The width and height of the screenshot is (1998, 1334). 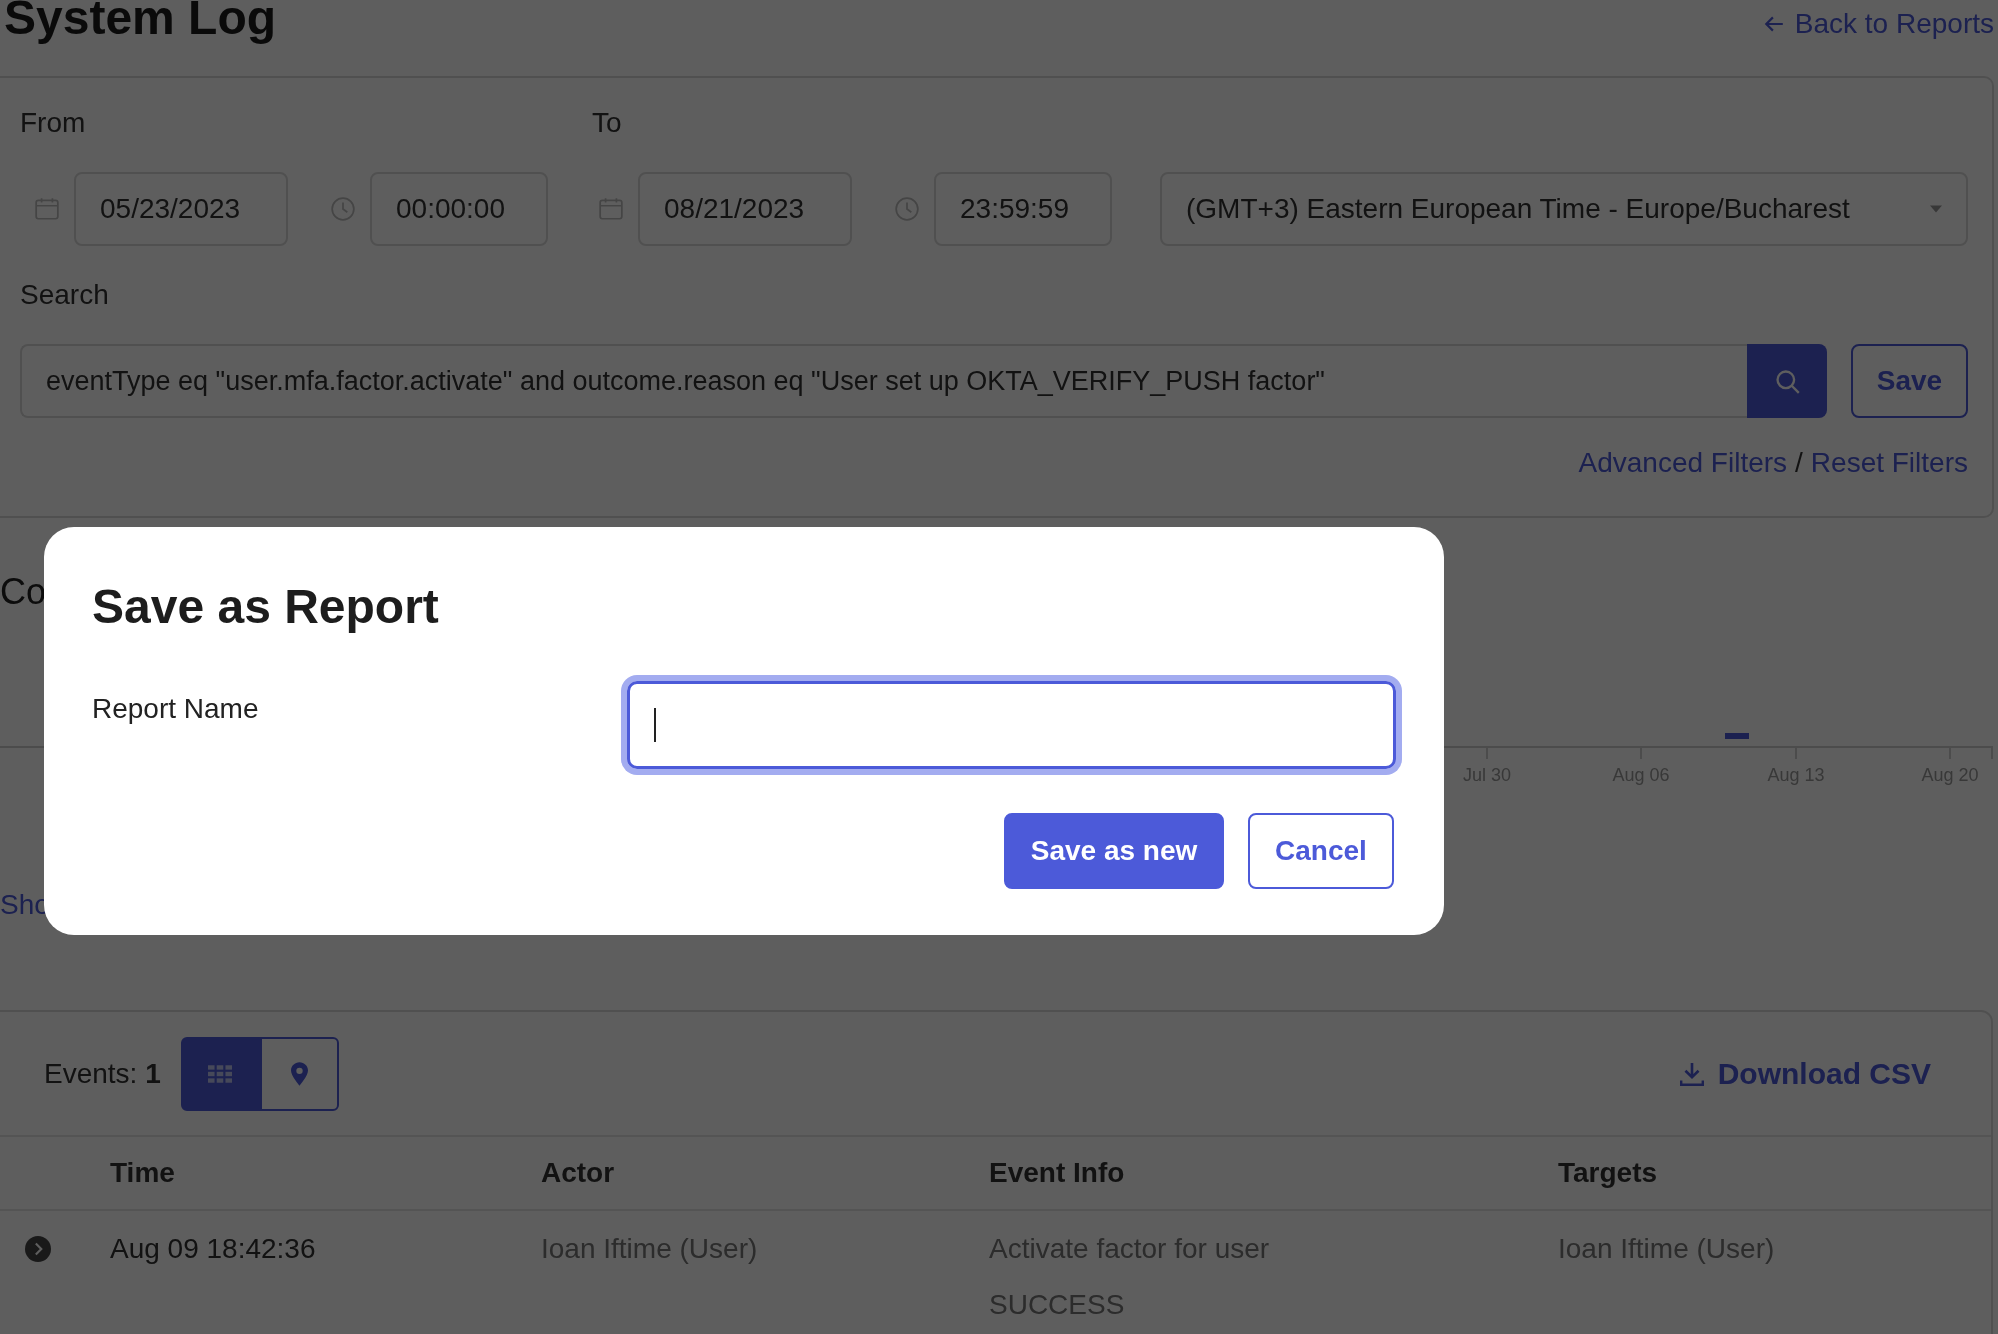 I want to click on column-header: Time, so click(x=143, y=1173).